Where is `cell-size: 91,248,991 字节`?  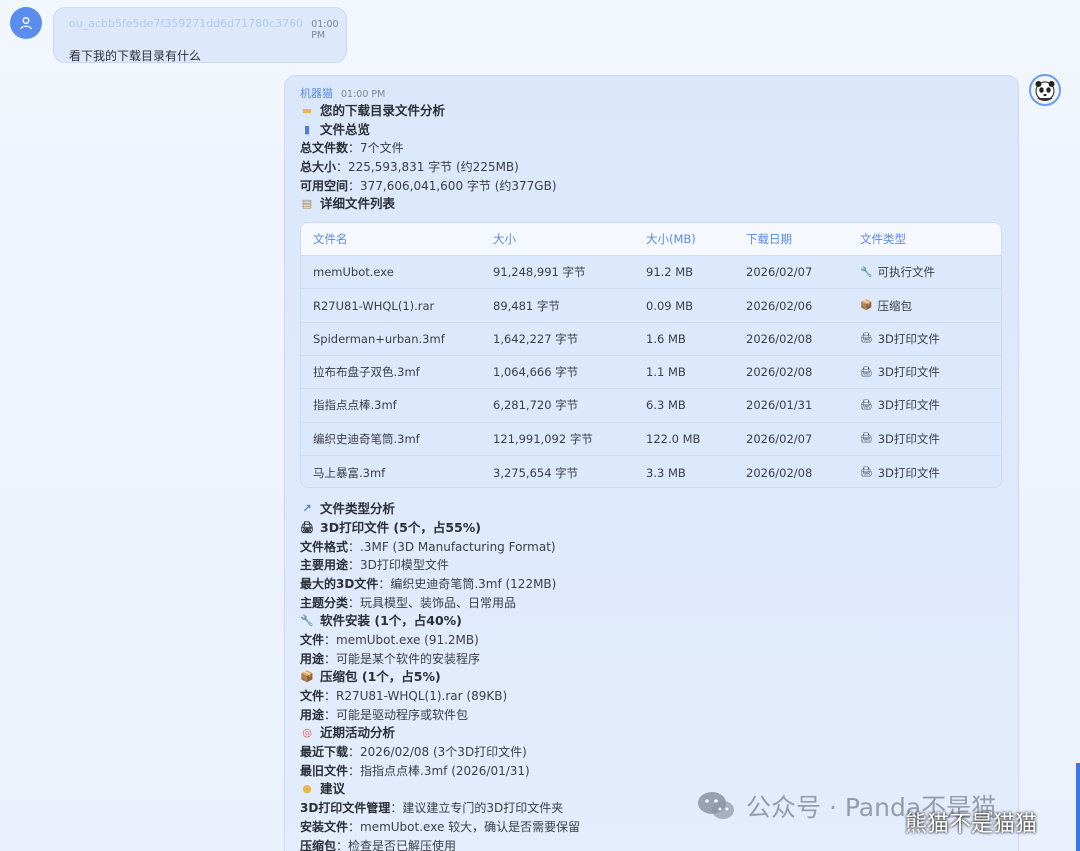 cell-size: 91,248,991 字节 is located at coordinates (539, 272).